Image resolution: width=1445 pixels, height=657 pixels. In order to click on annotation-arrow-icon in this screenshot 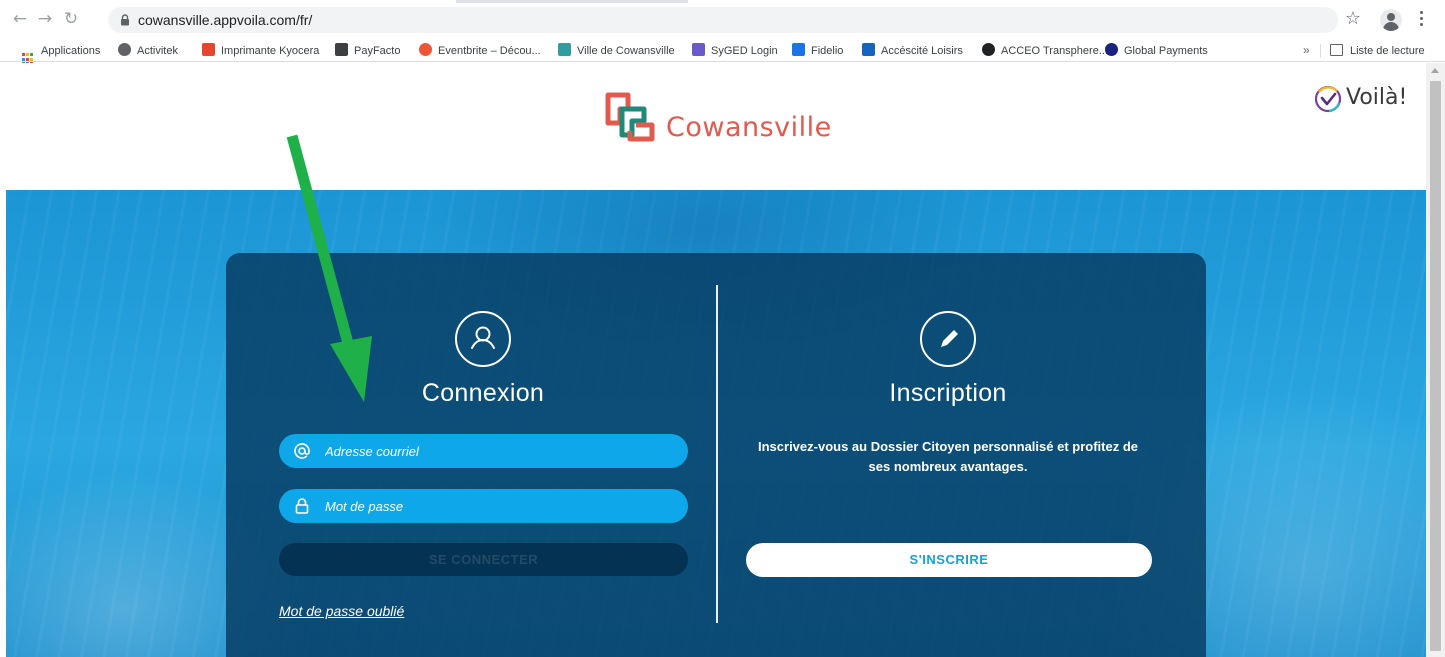, I will do `click(329, 268)`.